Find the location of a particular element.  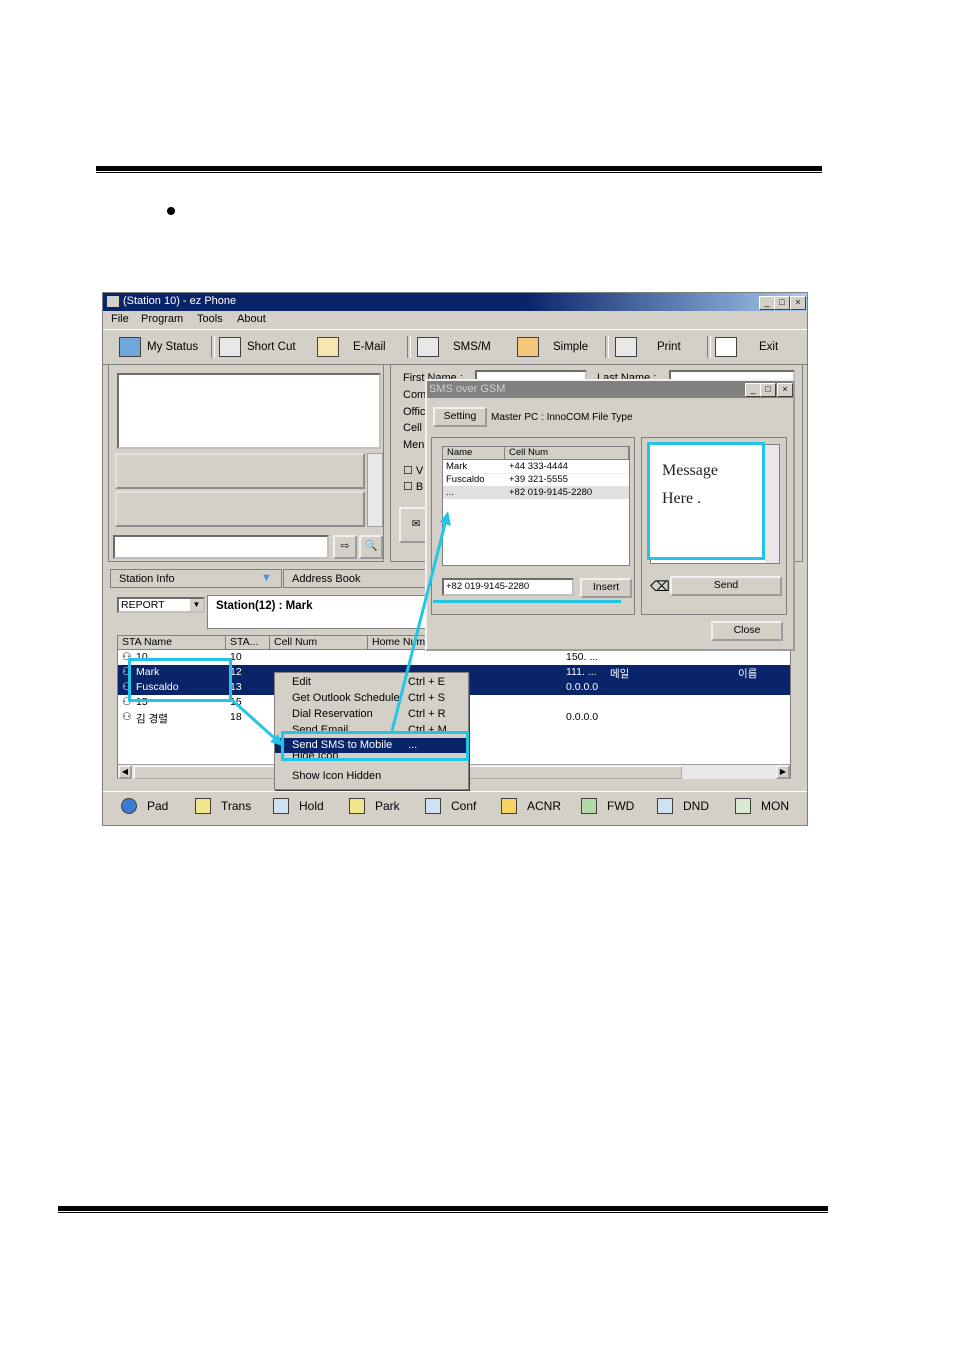

annotation-arrows is located at coordinates (340, 628).